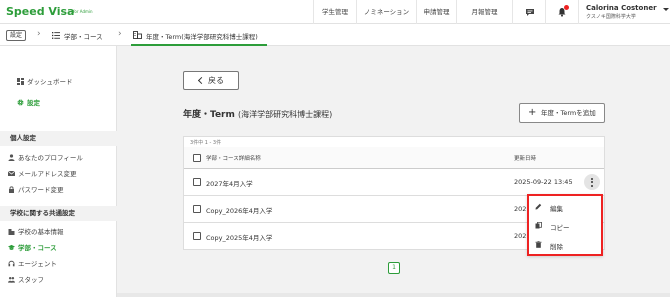 The height and width of the screenshot is (297, 670). I want to click on sidebar-item-label: あなたのプロフィール, so click(50, 158).